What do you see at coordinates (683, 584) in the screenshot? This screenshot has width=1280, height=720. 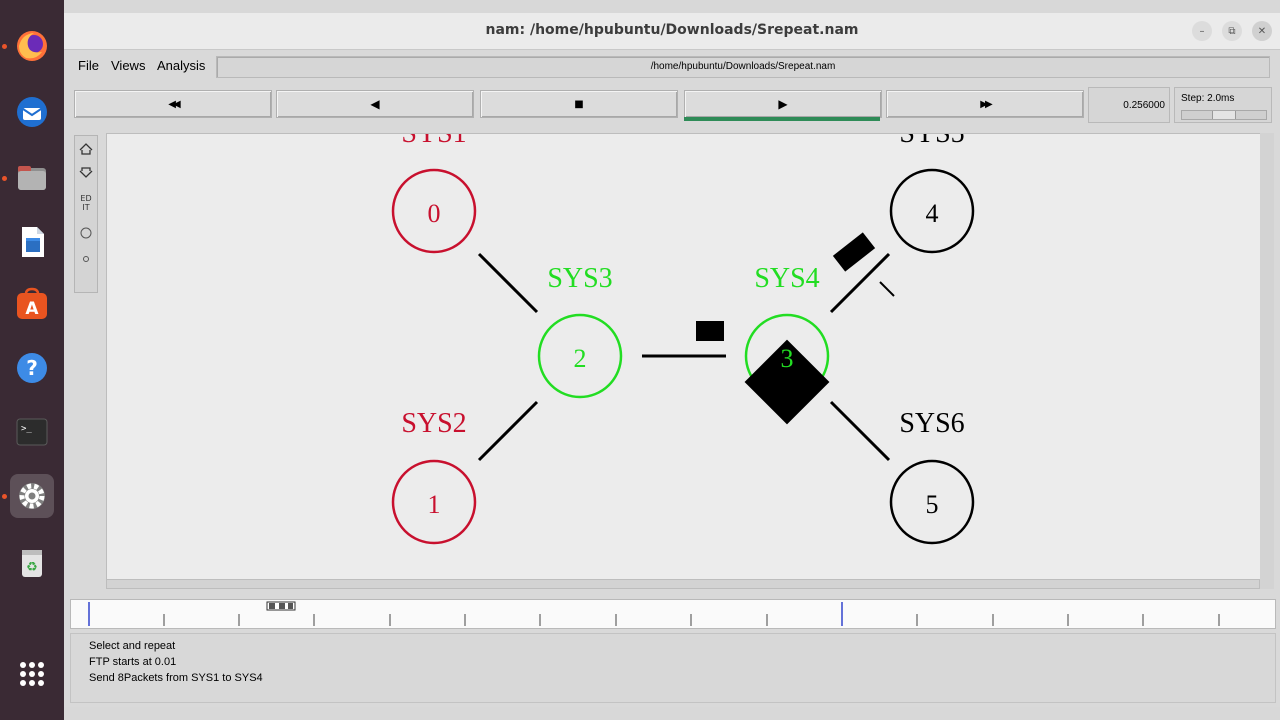 I see `horizontal-scrollbar` at bounding box center [683, 584].